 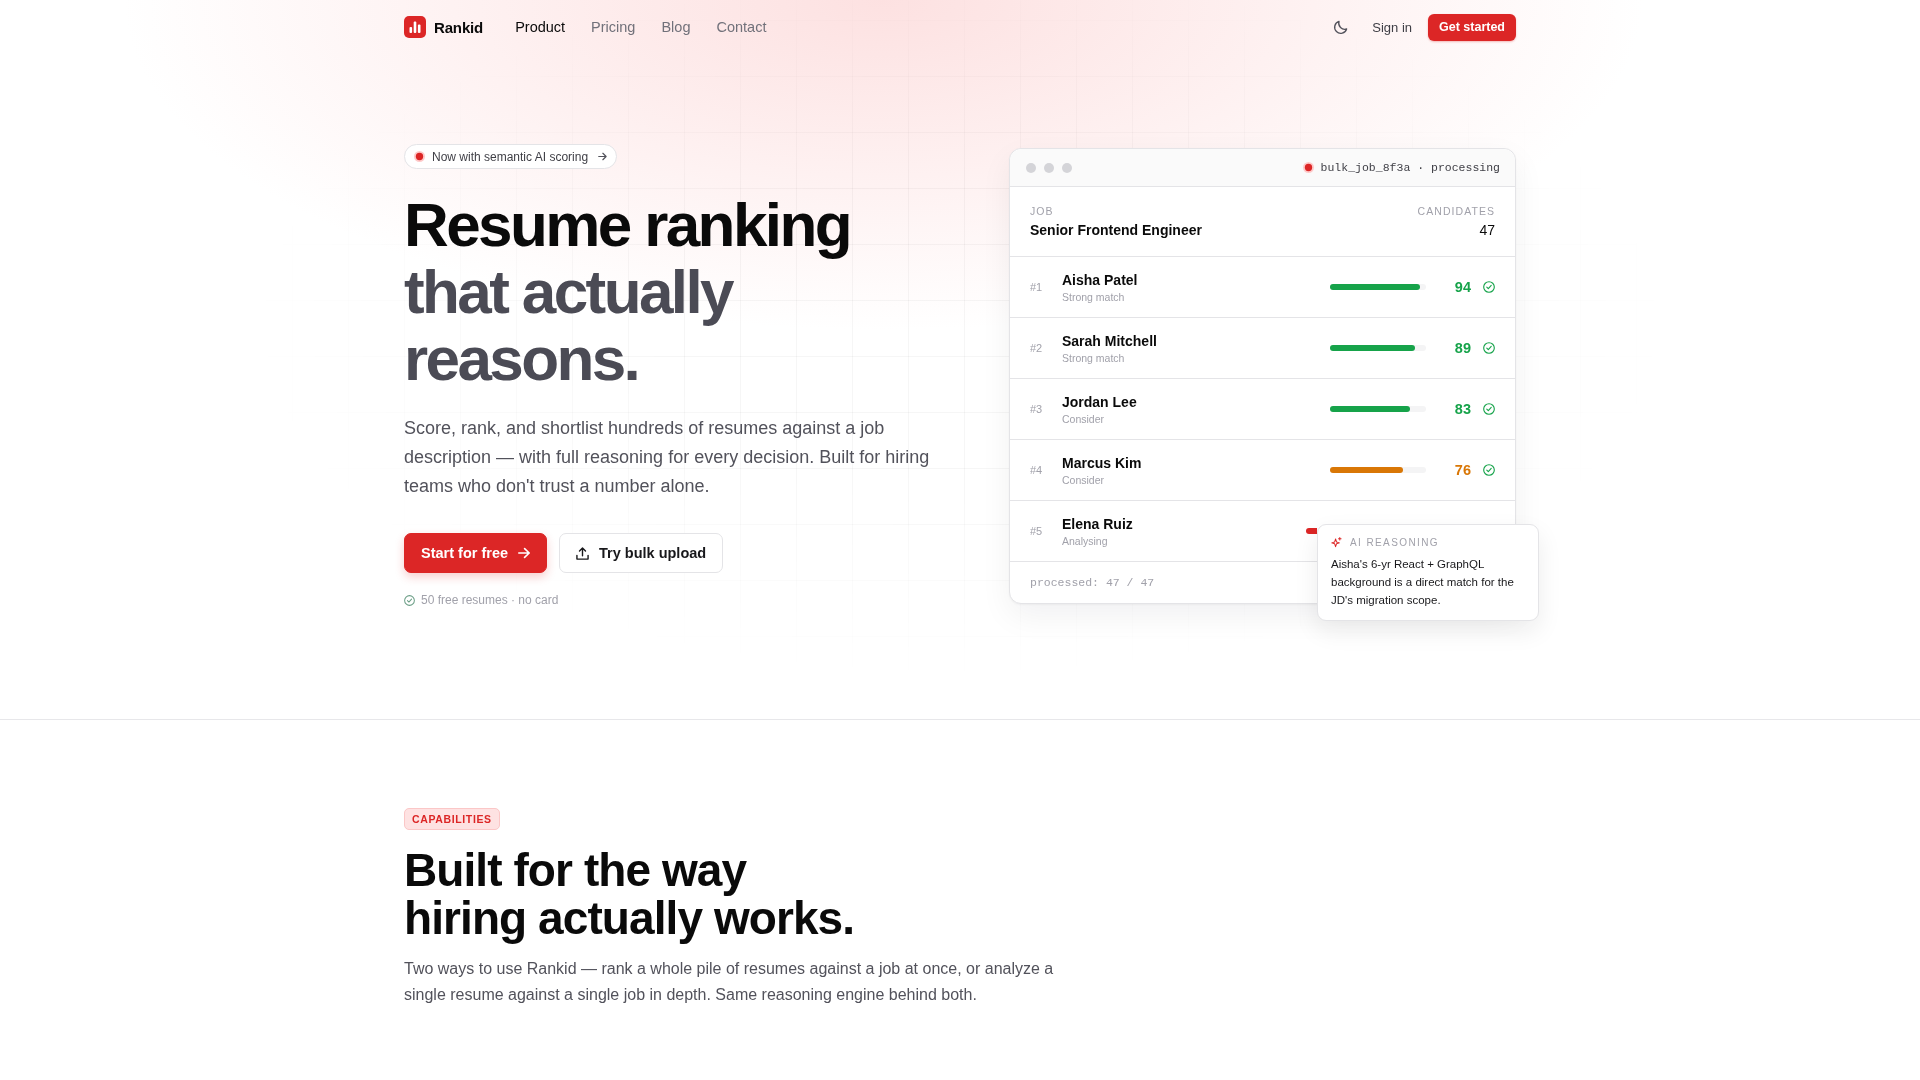 I want to click on theme-toggle-button, so click(x=1341, y=27).